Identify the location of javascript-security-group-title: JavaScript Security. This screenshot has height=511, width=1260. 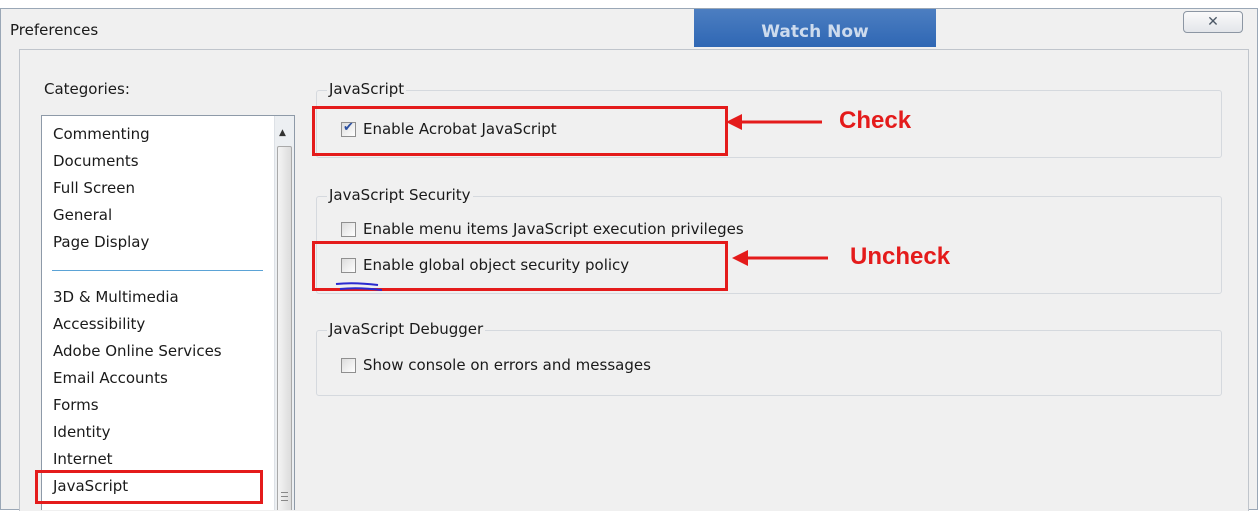
(400, 195).